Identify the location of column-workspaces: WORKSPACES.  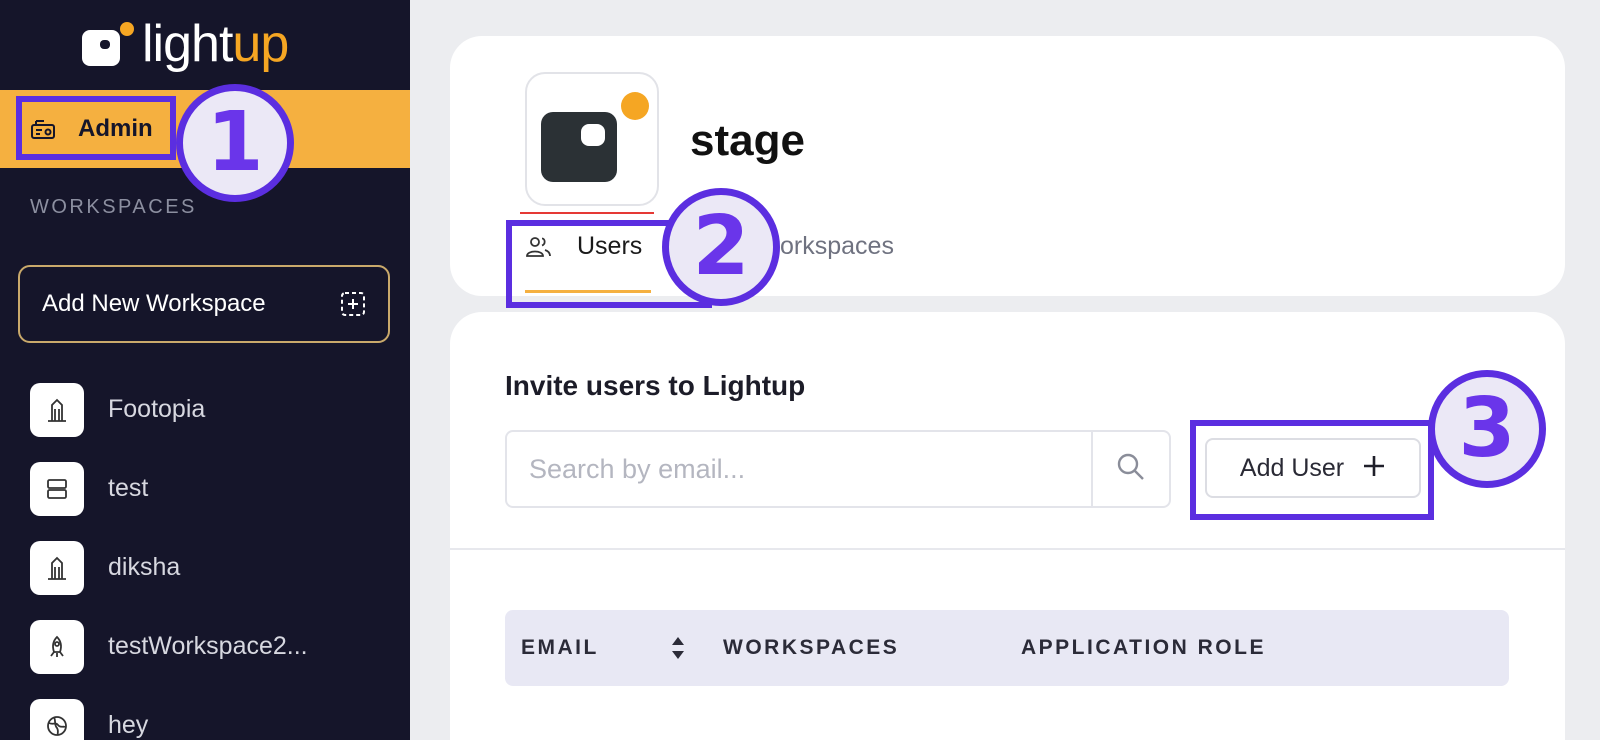
(811, 648).